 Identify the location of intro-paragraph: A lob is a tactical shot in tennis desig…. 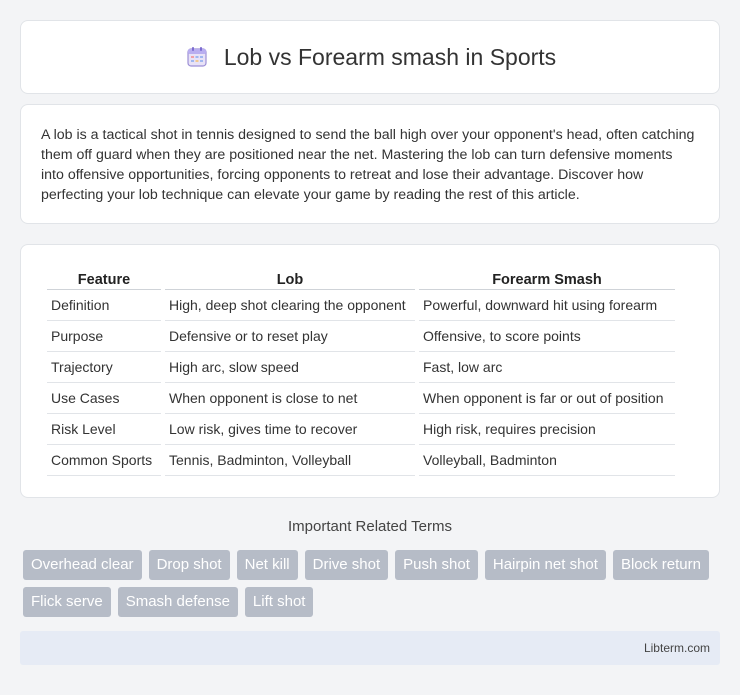
(368, 165).